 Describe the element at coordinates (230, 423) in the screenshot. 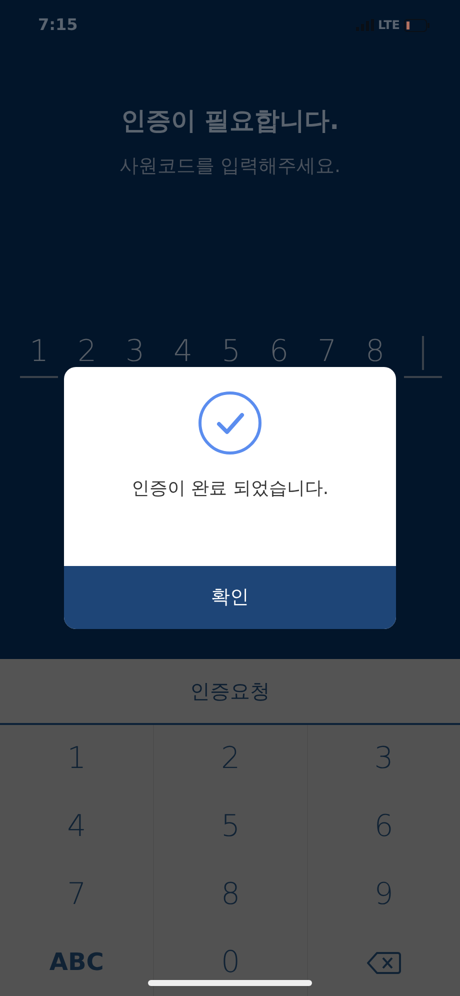

I see `check-circle-icon` at that location.